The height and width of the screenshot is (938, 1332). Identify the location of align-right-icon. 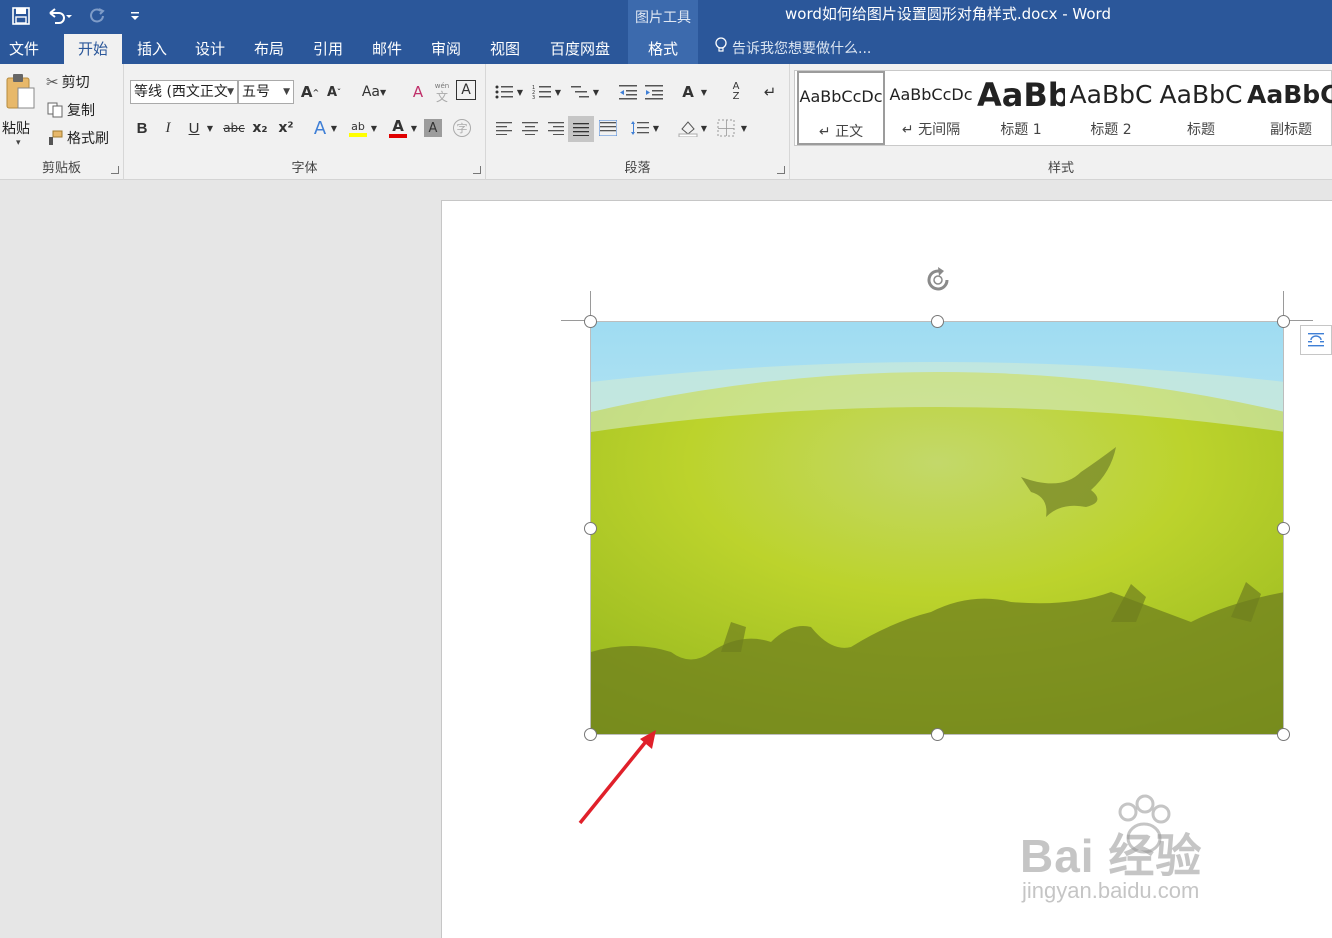
(556, 128).